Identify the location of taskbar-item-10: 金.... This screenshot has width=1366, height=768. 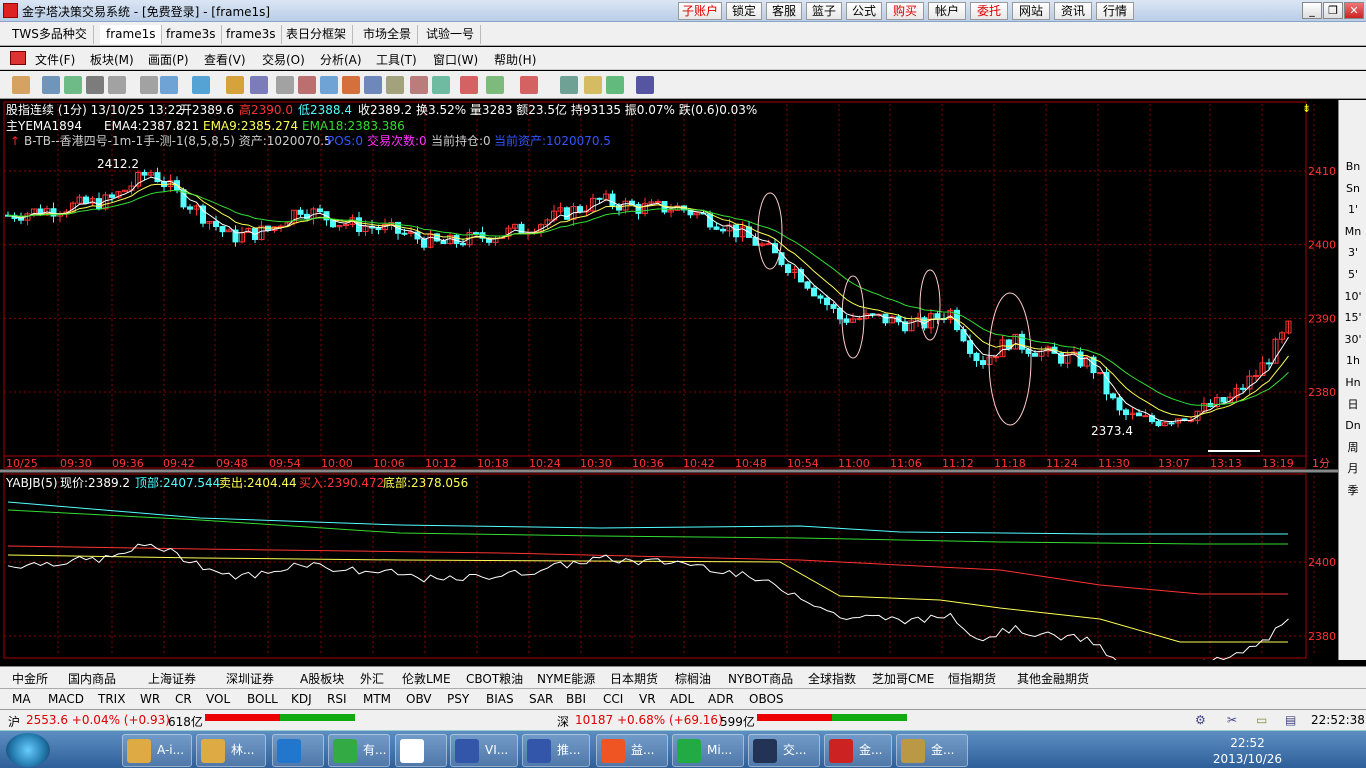
(858, 750).